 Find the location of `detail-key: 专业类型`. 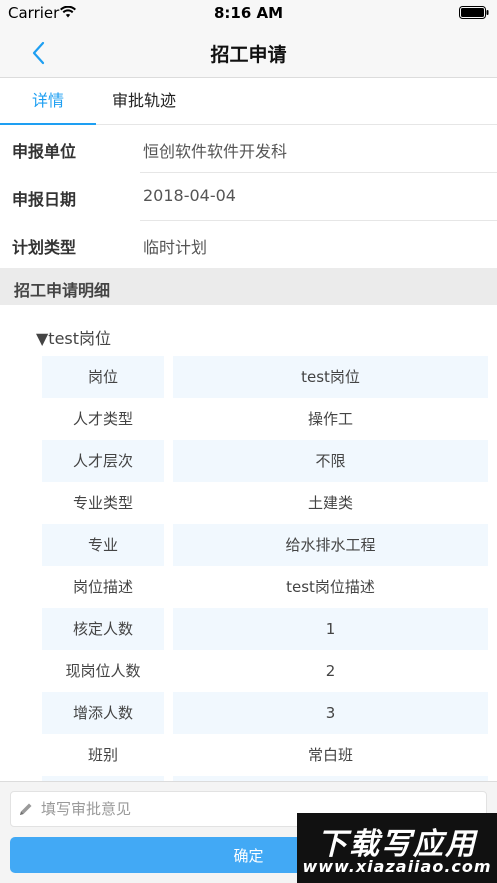

detail-key: 专业类型 is located at coordinates (102, 503).